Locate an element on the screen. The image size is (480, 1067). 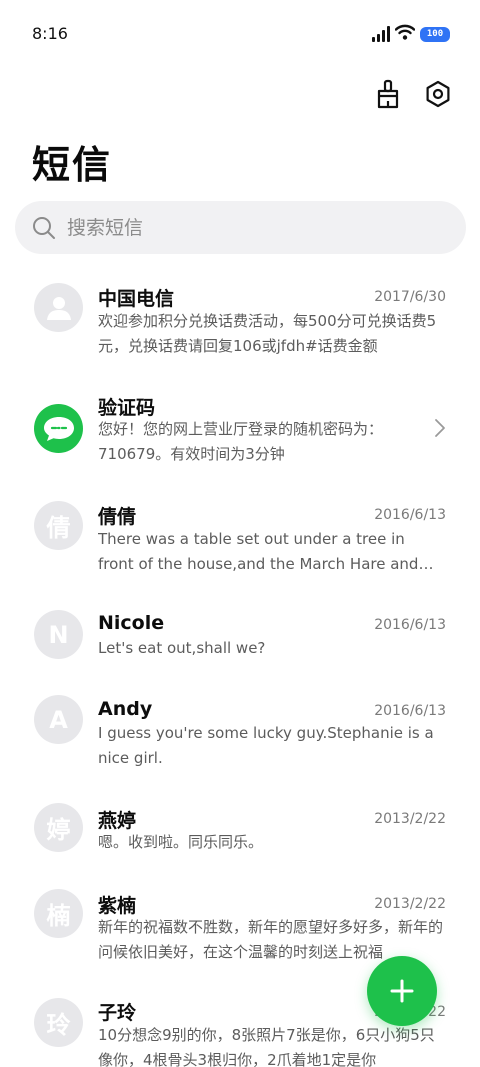
search-icon is located at coordinates (44, 230).